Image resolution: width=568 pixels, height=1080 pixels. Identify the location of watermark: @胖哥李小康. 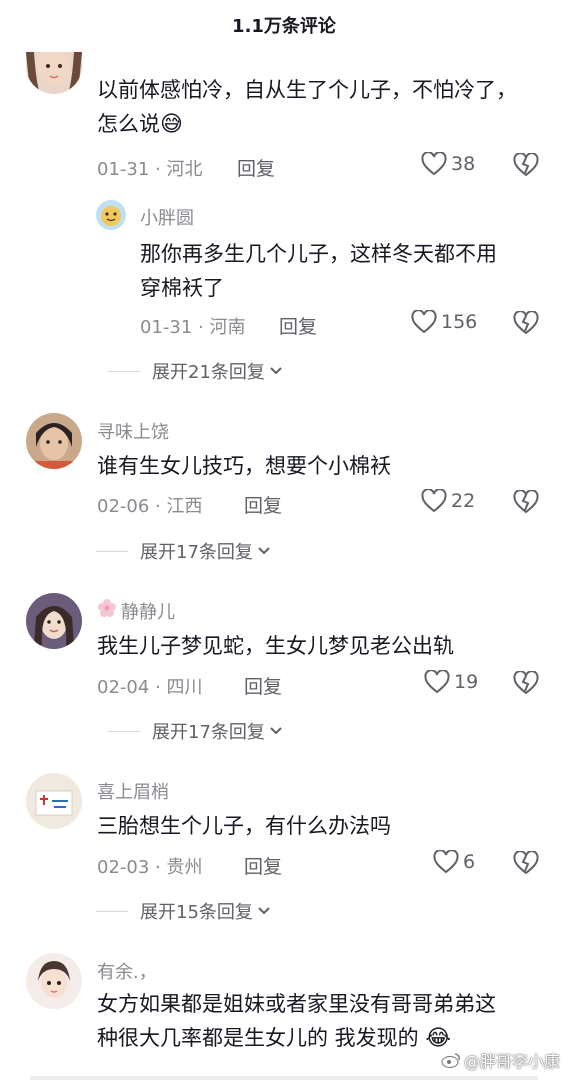
(500, 1060).